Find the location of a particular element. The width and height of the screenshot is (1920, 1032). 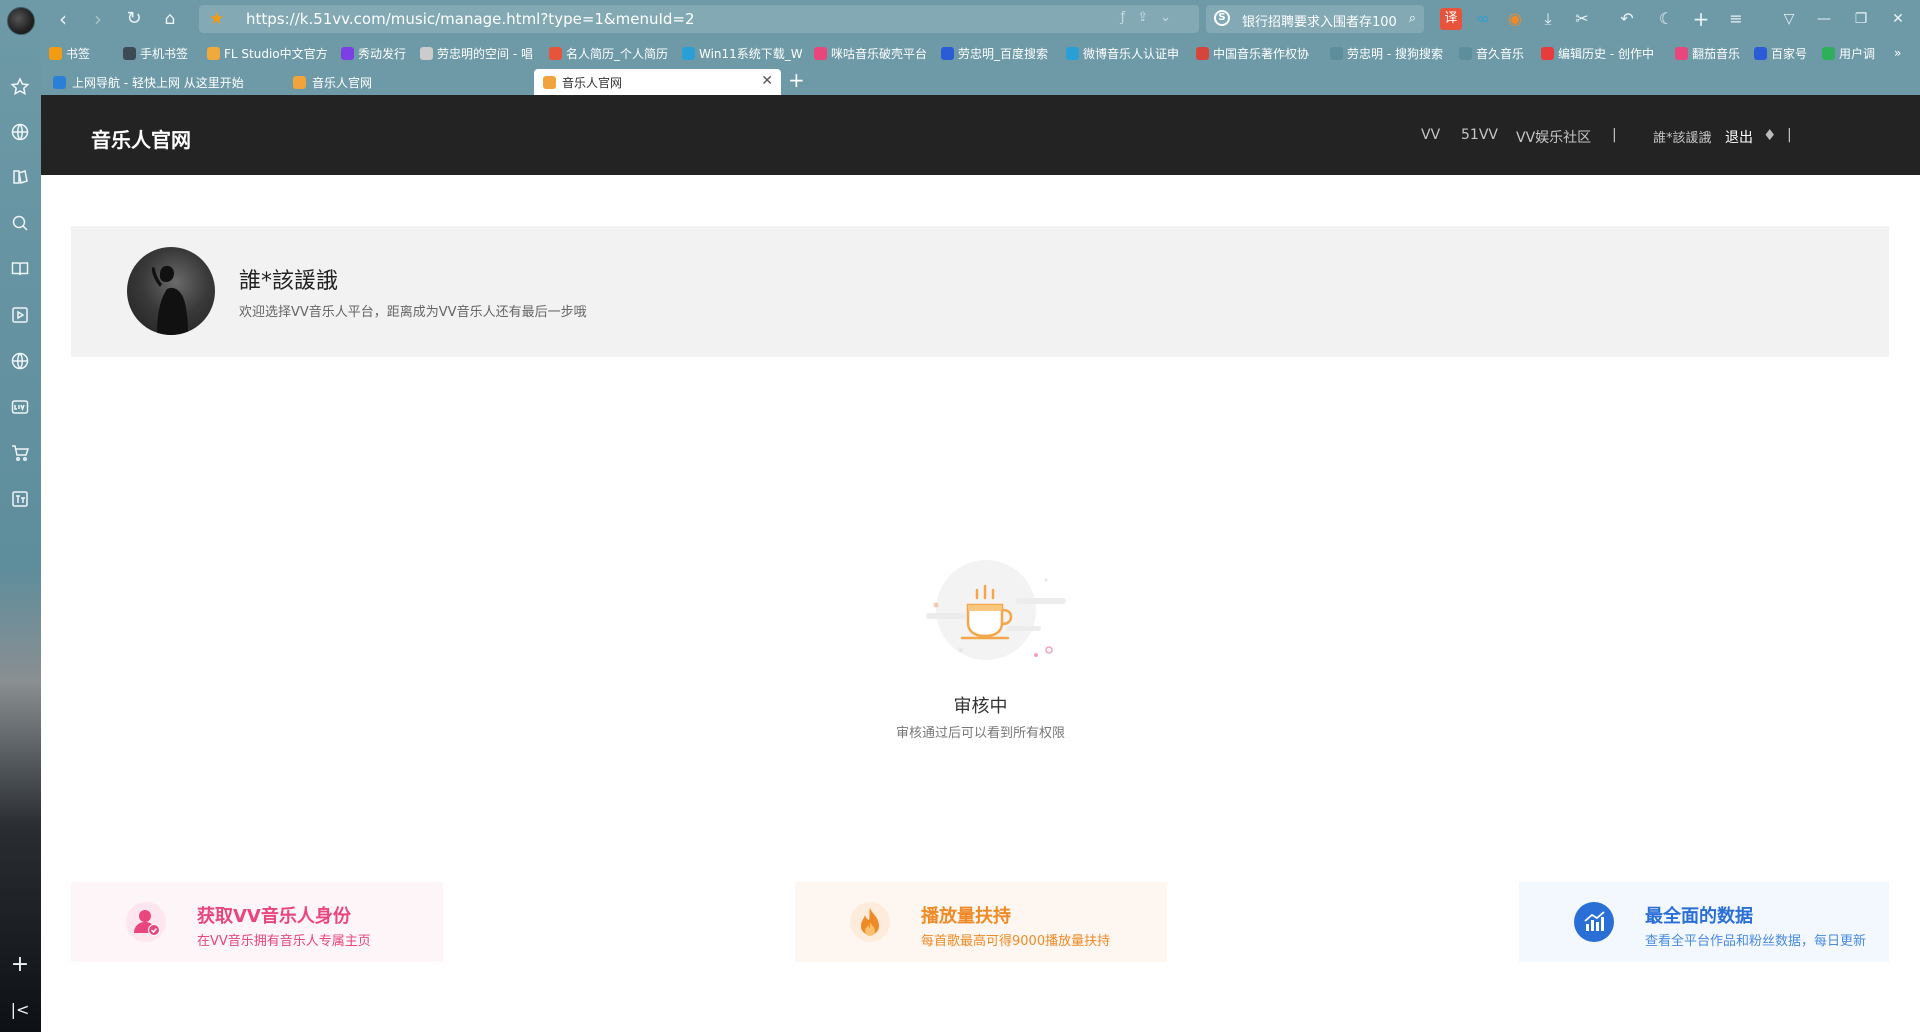

feature-card-identity: 获取VV音乐人身份 在VV音乐拥有音乐人专属主页 is located at coordinates (257, 922).